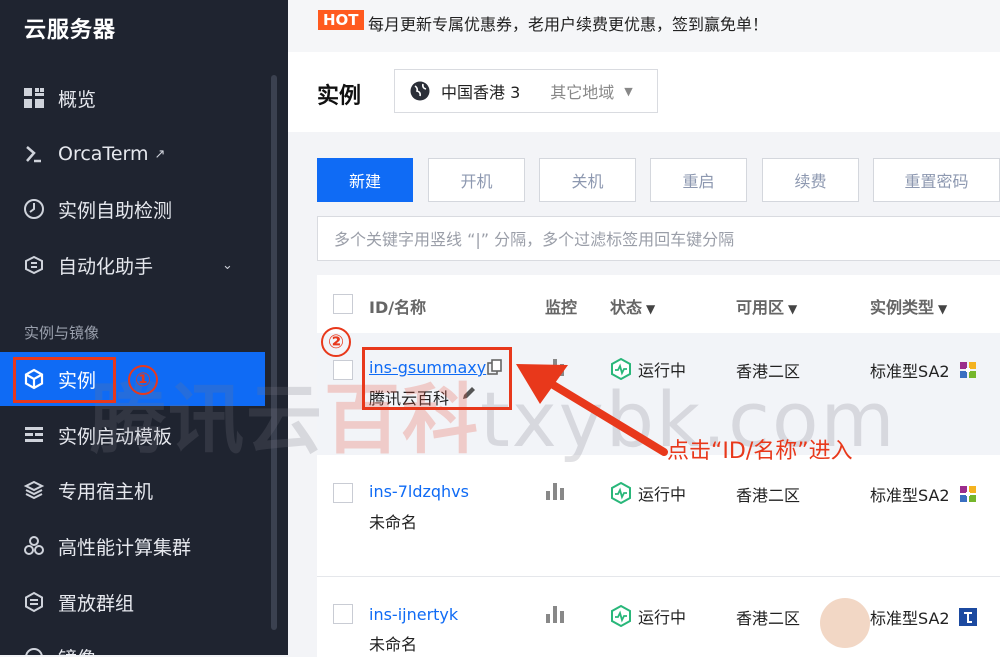 This screenshot has height=657, width=1000. I want to click on sidebar-item-placement-group: 置放群组, so click(132, 602).